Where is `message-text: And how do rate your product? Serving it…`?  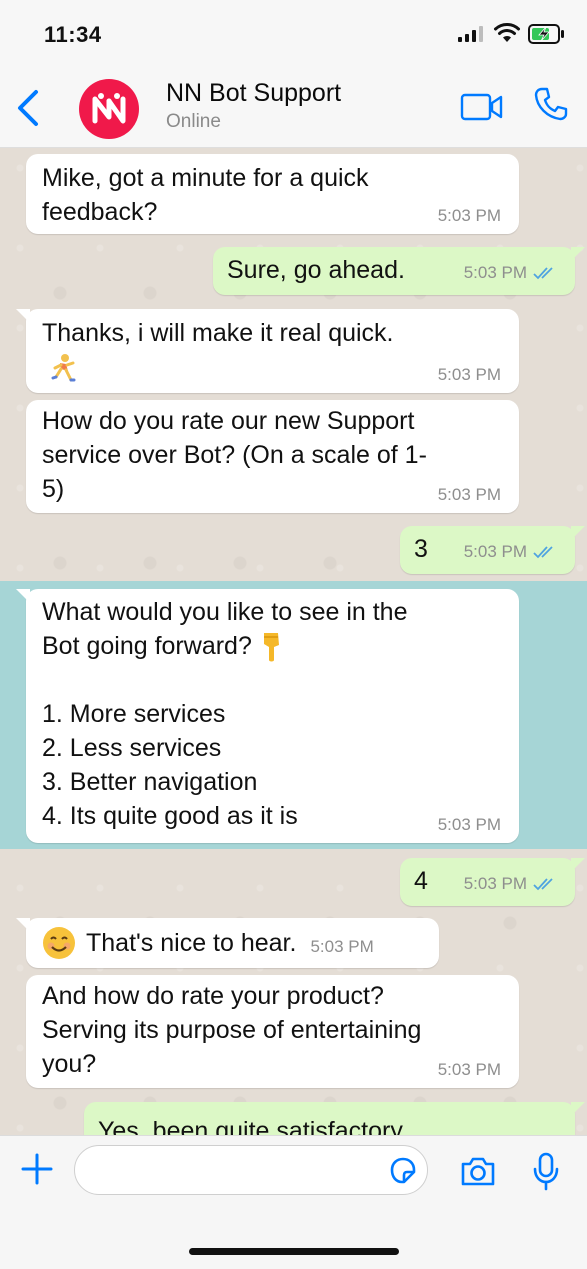
message-text: And how do rate your product? Serving it… is located at coordinates (232, 1030).